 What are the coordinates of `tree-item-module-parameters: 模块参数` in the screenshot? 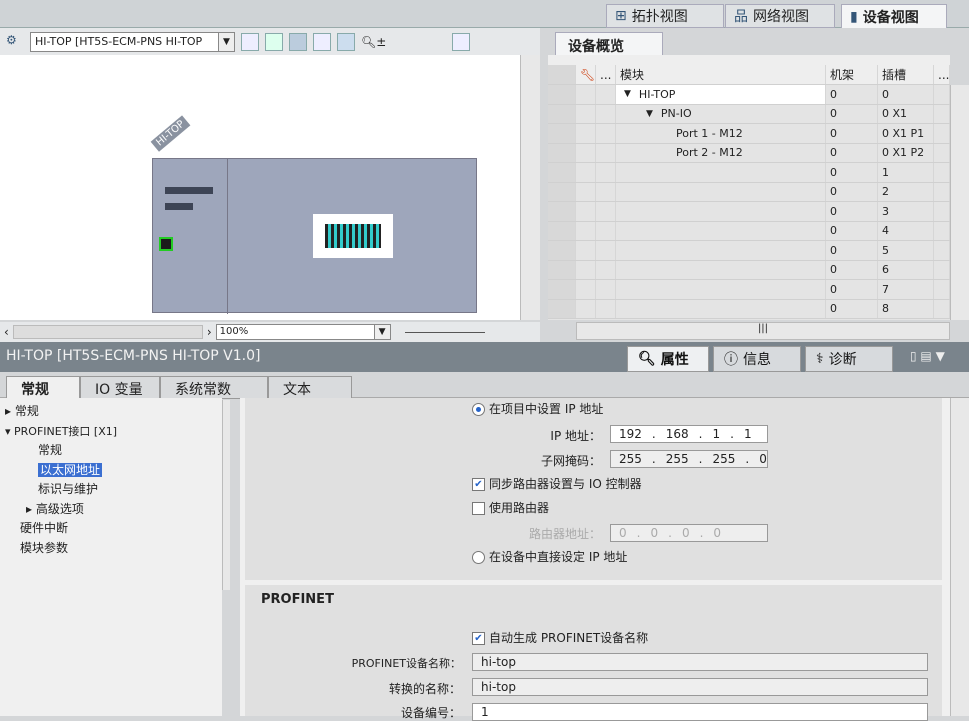 It's located at (111, 549).